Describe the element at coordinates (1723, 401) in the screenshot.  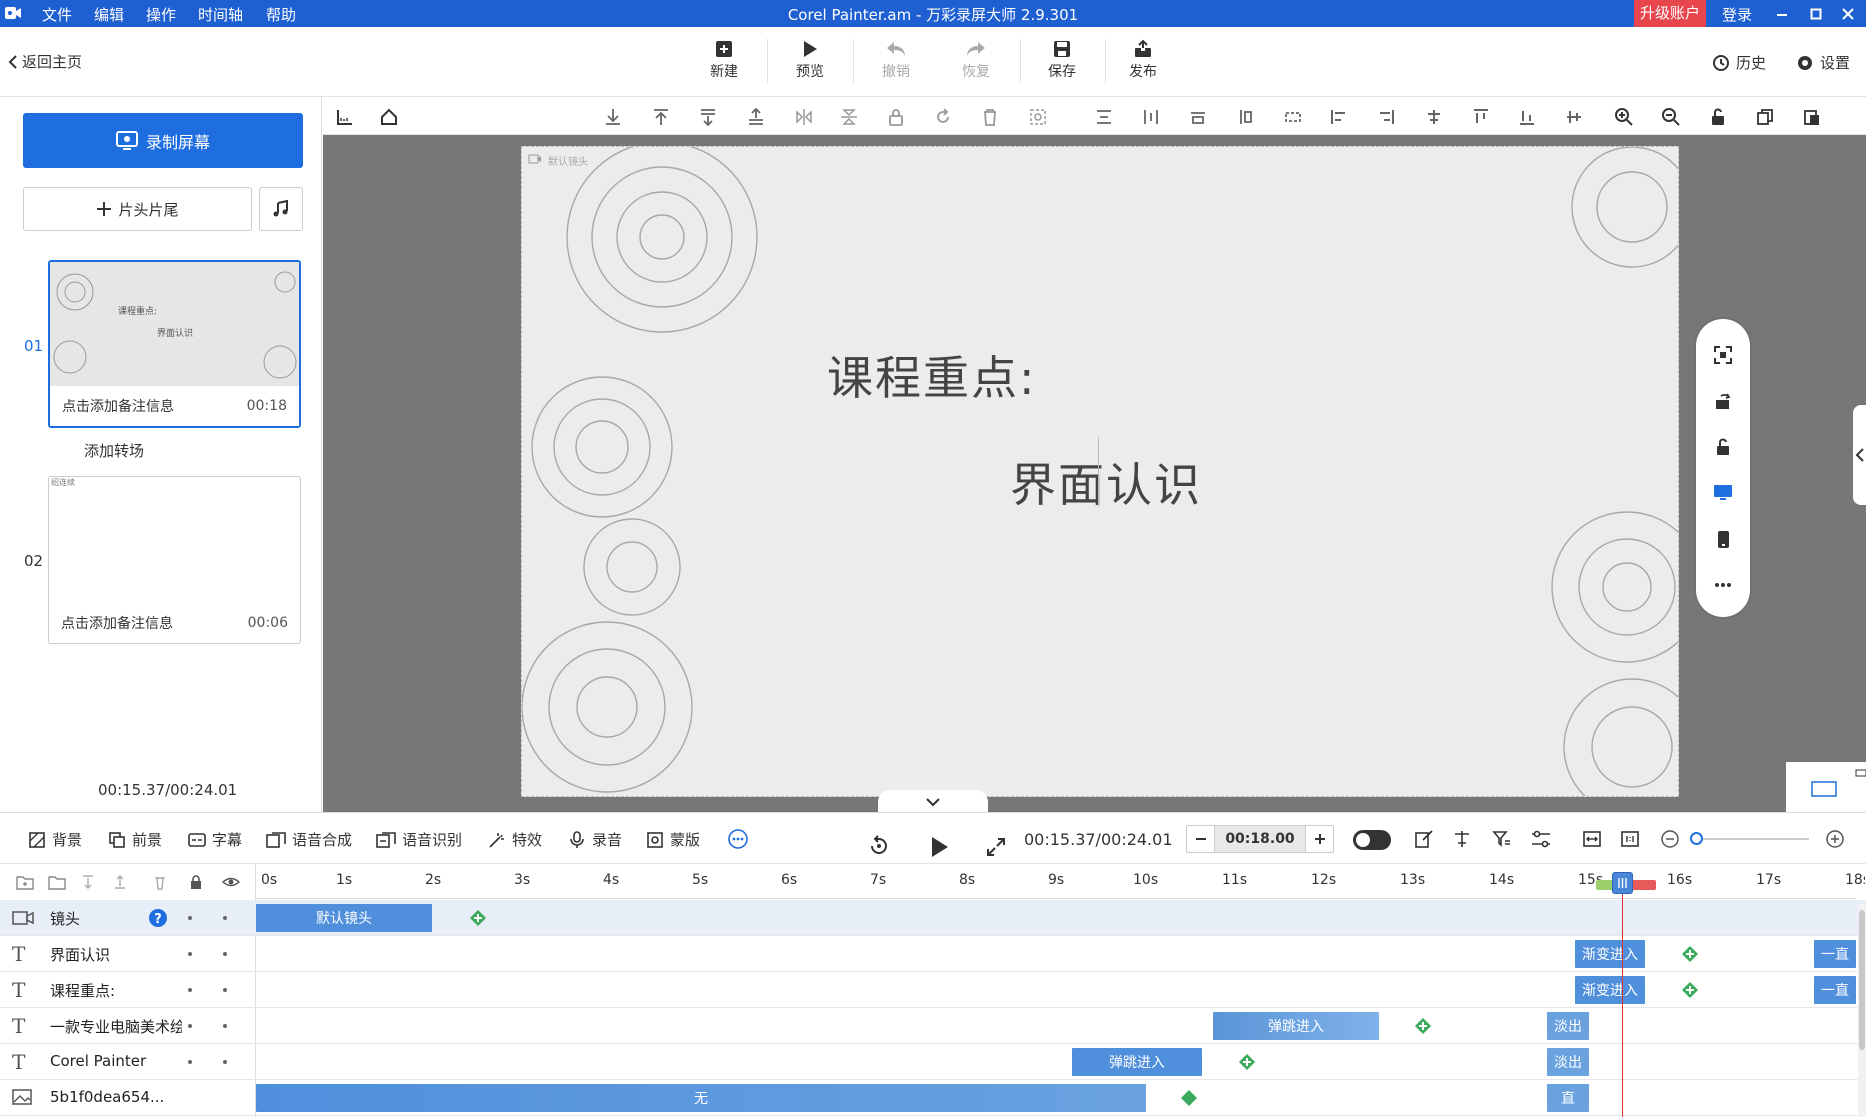
I see `rotate-screen-icon` at that location.